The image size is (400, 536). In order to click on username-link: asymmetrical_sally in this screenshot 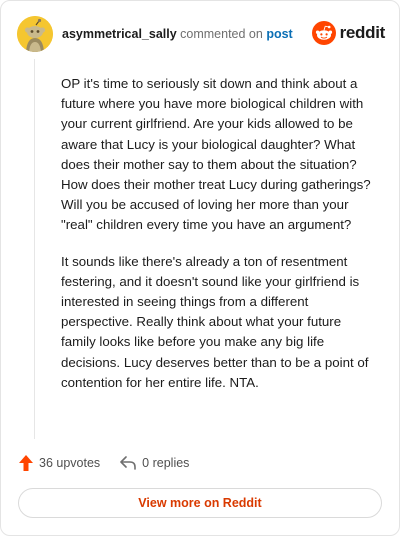, I will do `click(119, 34)`.